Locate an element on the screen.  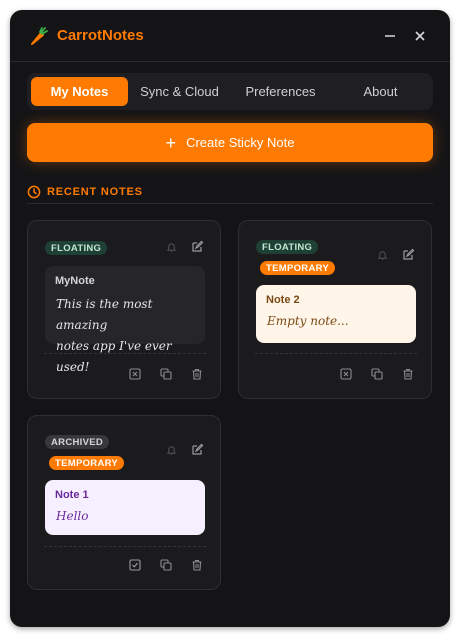
tab-sync-cloud: Sync & Cloud is located at coordinates (179, 91).